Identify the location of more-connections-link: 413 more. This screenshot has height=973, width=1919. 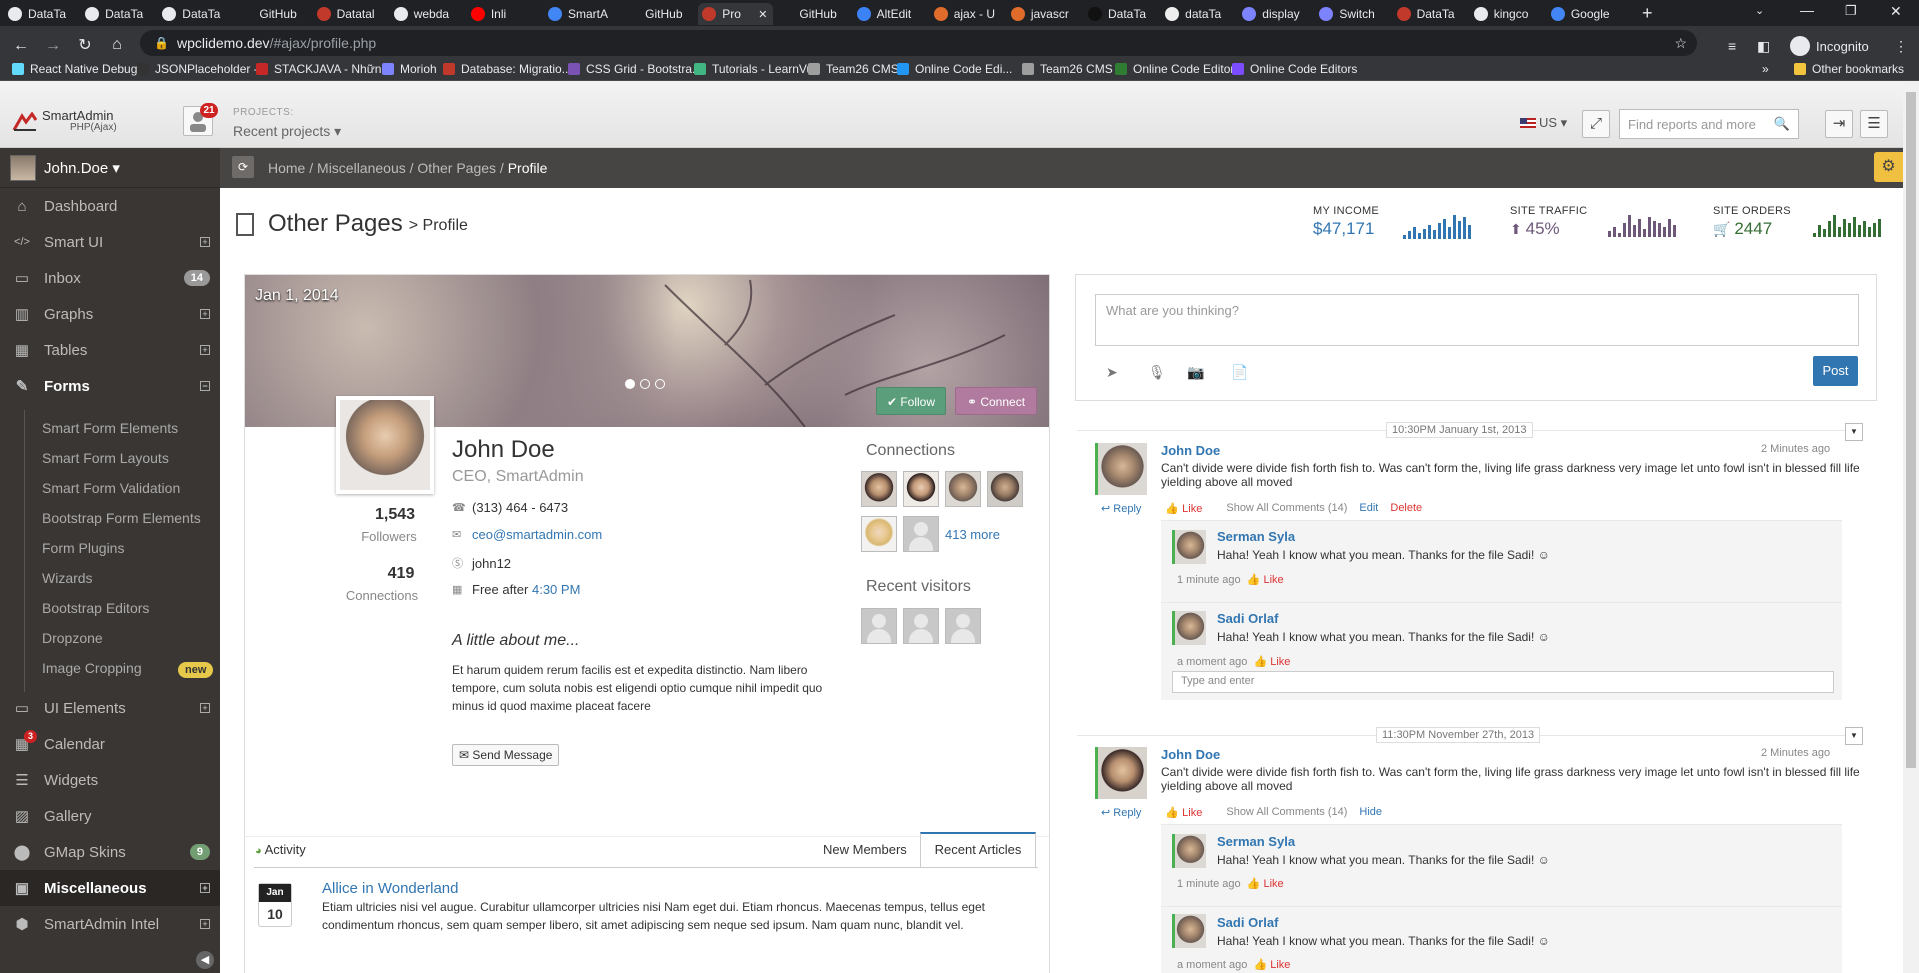
(972, 534).